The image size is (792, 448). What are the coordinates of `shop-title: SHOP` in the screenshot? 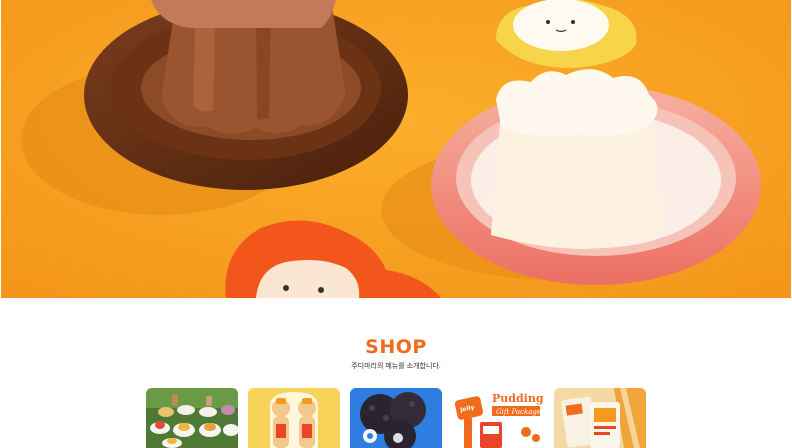 It's located at (396, 347).